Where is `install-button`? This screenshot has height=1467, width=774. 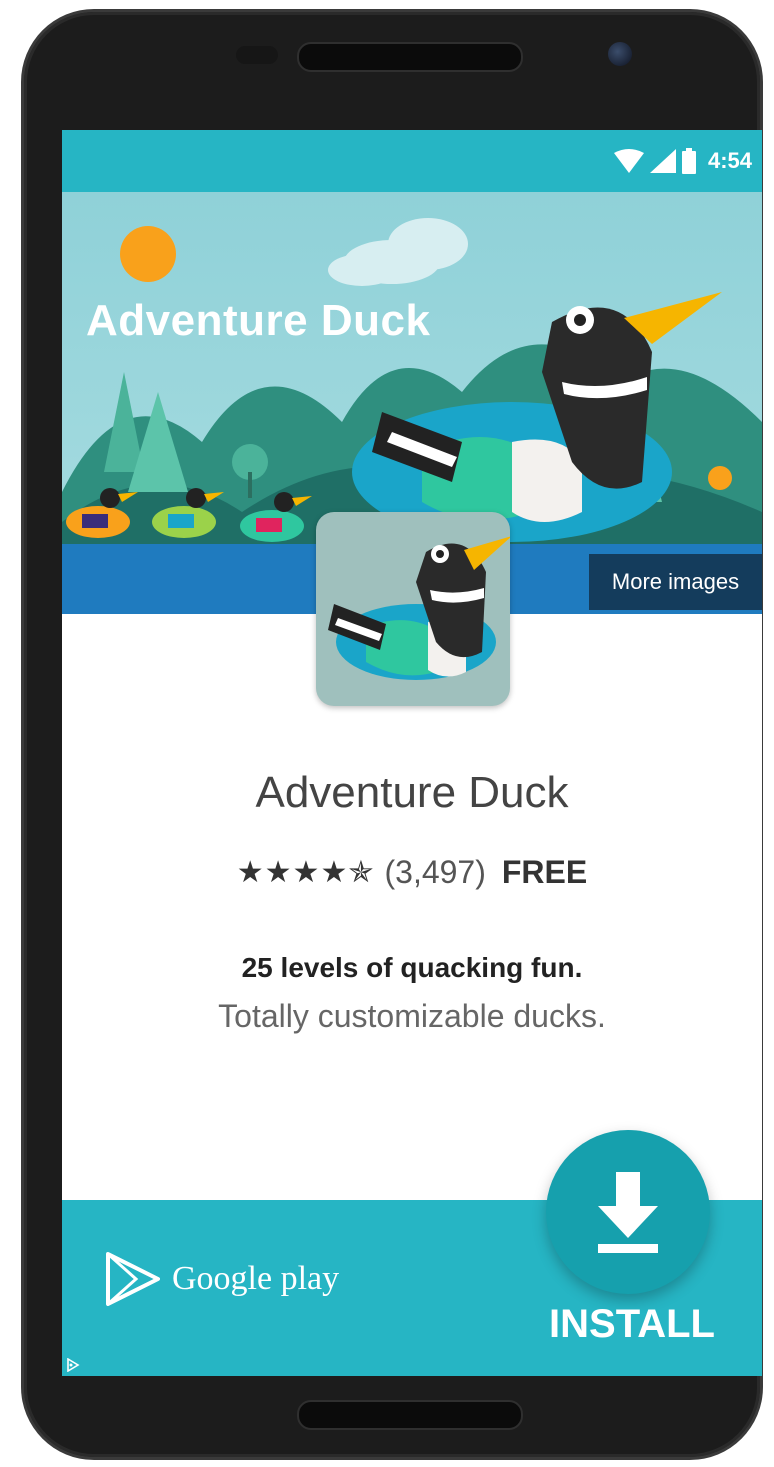
install-button is located at coordinates (628, 1212).